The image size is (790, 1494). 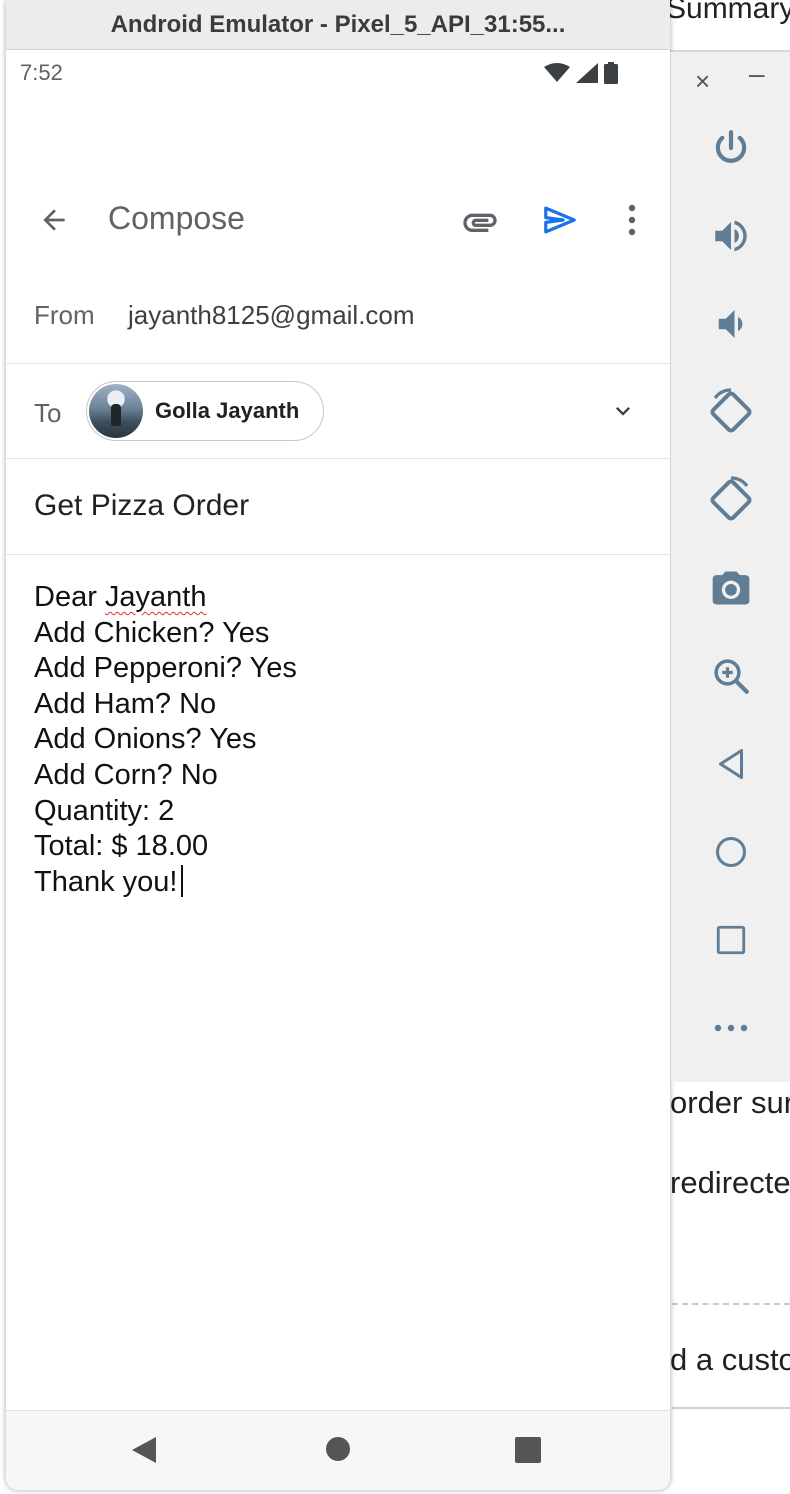 What do you see at coordinates (156, 597) in the screenshot?
I see `misspelled-word: Jayanth` at bounding box center [156, 597].